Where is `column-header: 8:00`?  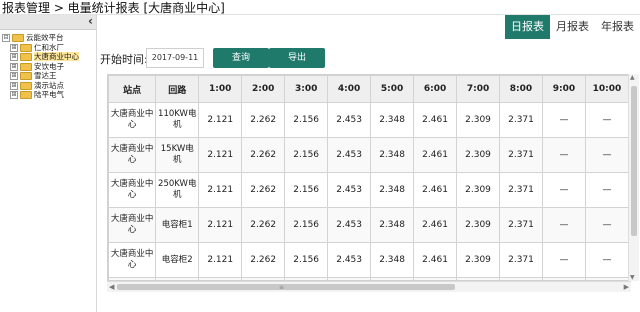
column-header: 8:00 is located at coordinates (521, 89).